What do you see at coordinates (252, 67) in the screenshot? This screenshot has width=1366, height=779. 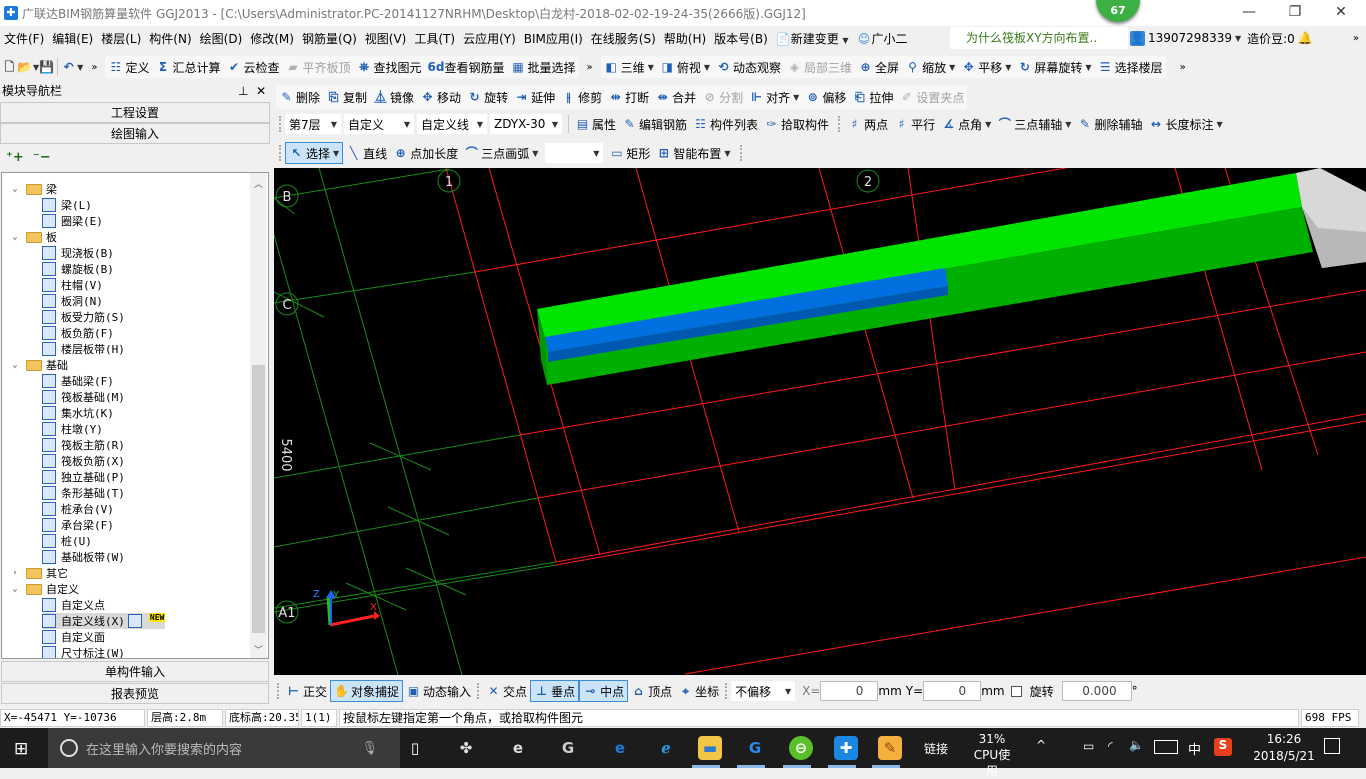 I see `cloud-check-button: ✔ 云检查` at bounding box center [252, 67].